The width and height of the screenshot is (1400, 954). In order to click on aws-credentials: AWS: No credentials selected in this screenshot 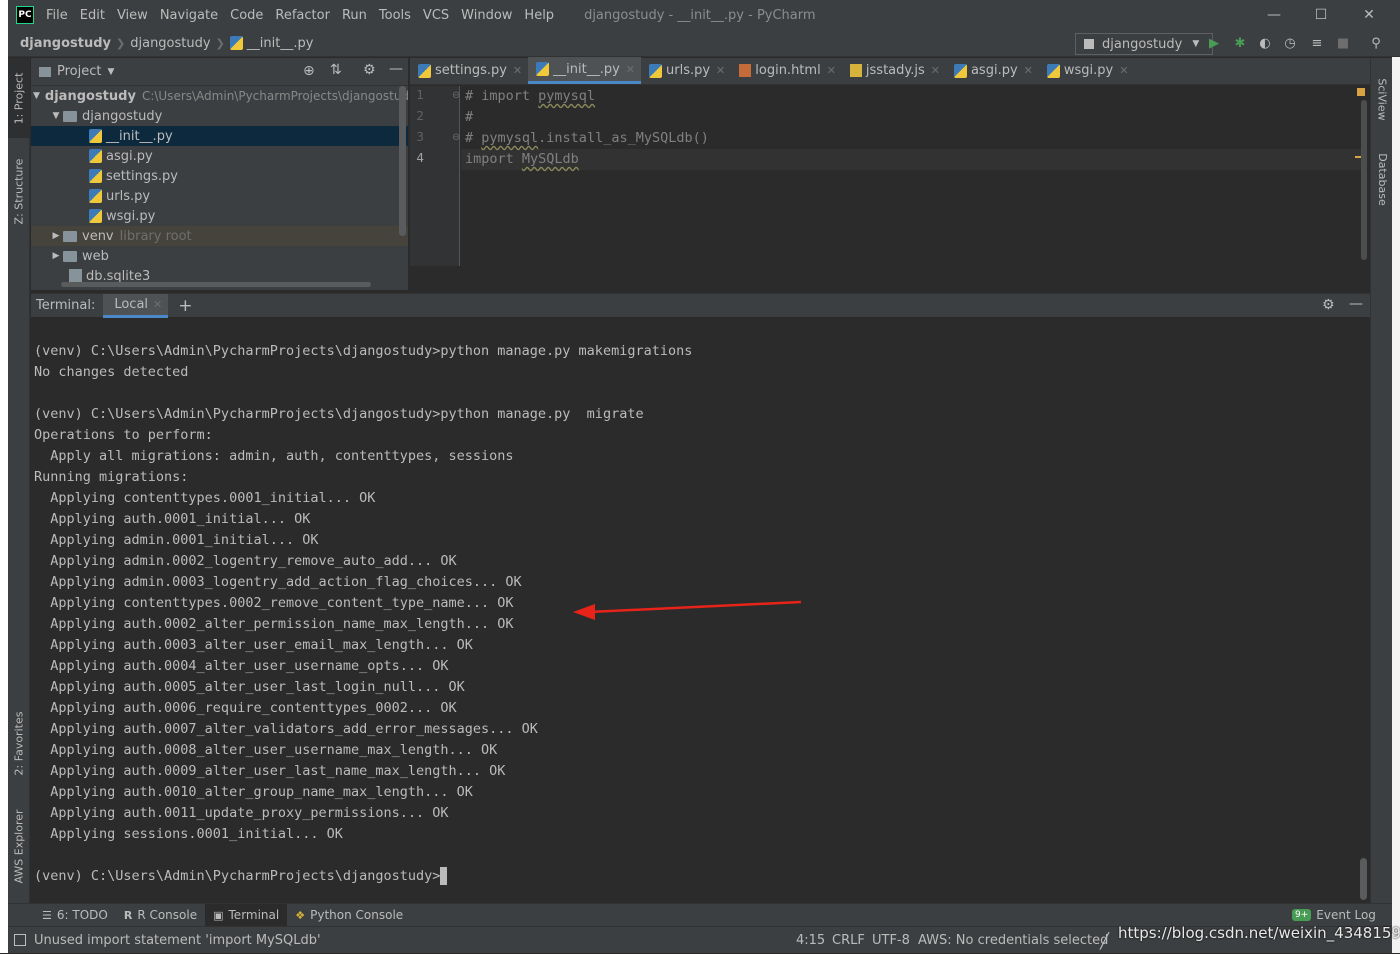, I will do `click(1013, 940)`.